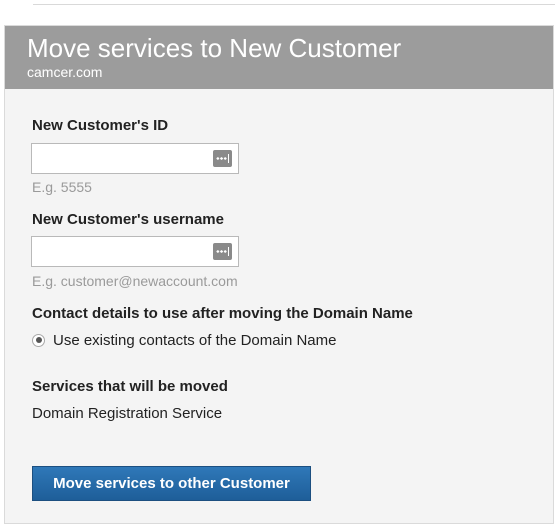  Describe the element at coordinates (194, 340) in the screenshot. I see `existing-contacts-label: Use existing contacts of the Domain Name` at that location.